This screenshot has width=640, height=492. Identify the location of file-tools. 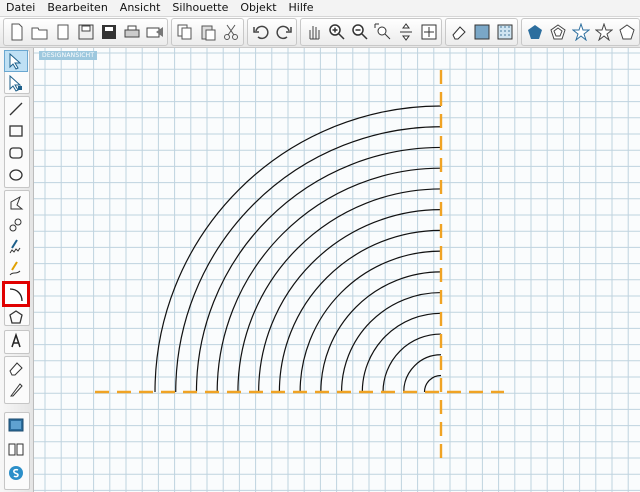
(85, 32).